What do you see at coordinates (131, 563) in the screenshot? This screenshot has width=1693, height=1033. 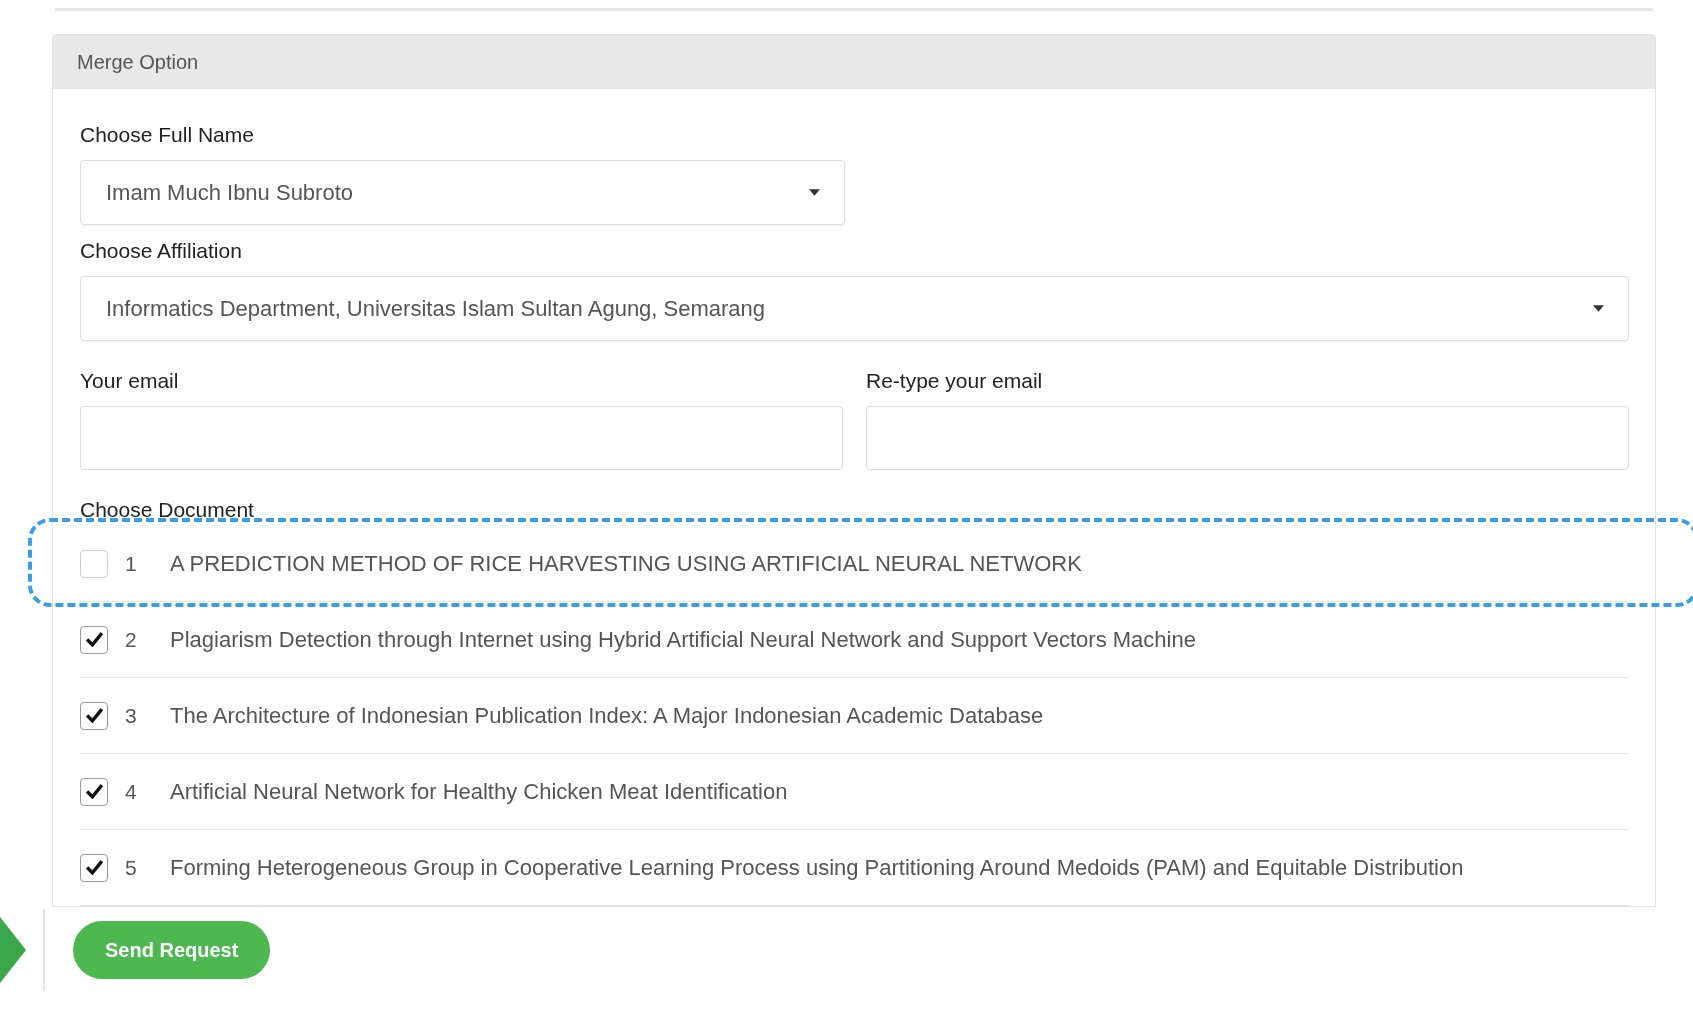 I see `row-number: 1` at bounding box center [131, 563].